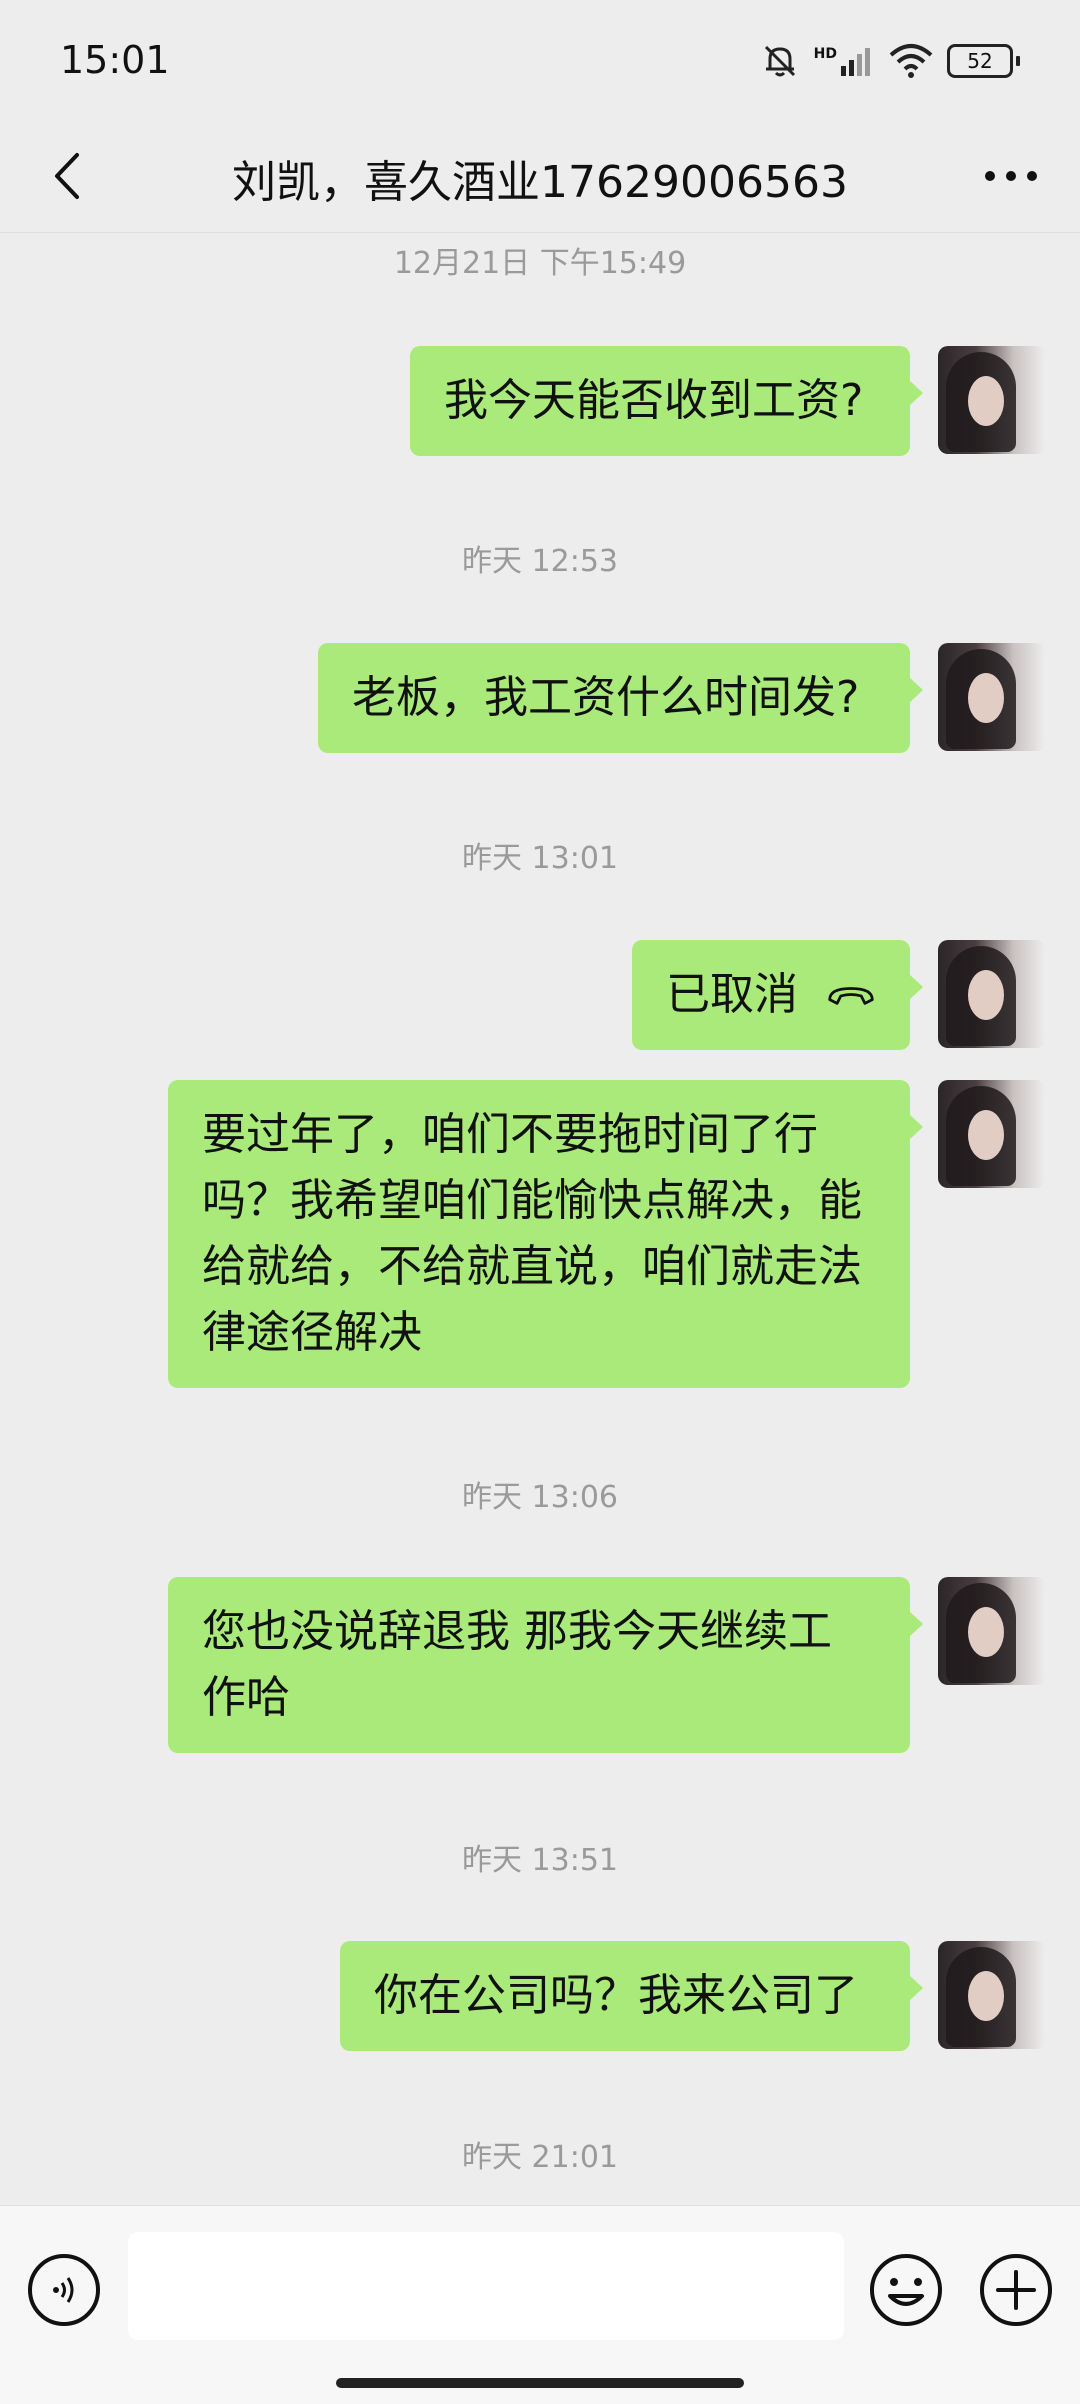  I want to click on message-line: 作哈, so click(246, 1697).